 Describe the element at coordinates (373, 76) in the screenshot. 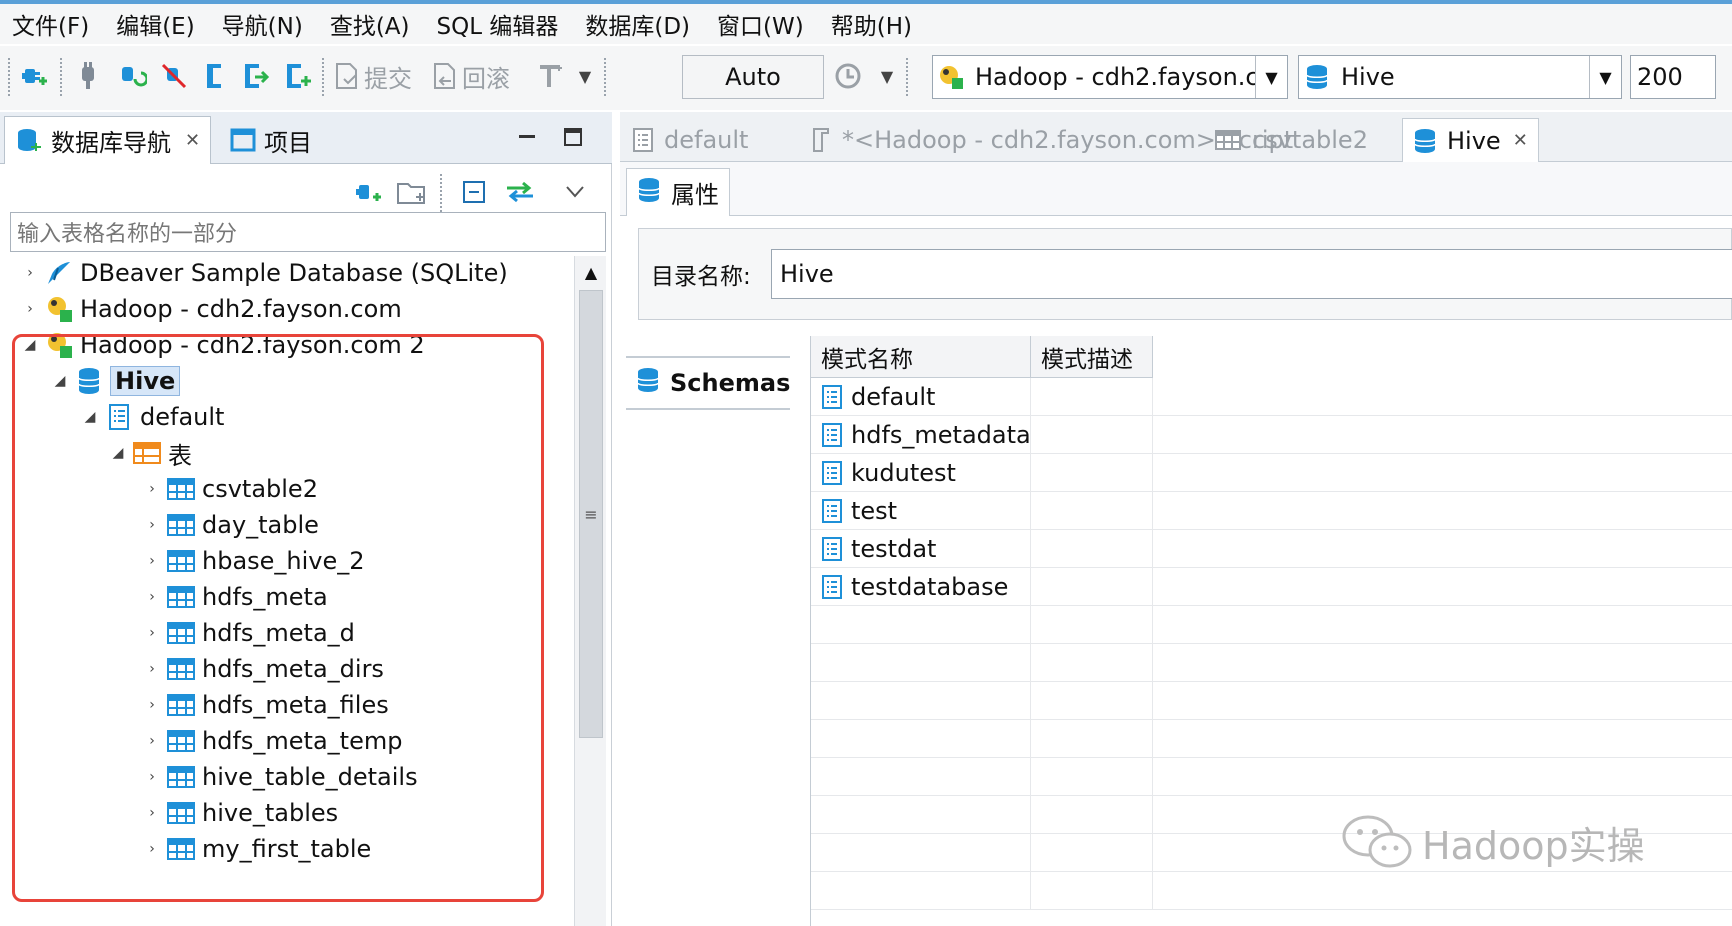

I see `commit-button: 提交` at that location.